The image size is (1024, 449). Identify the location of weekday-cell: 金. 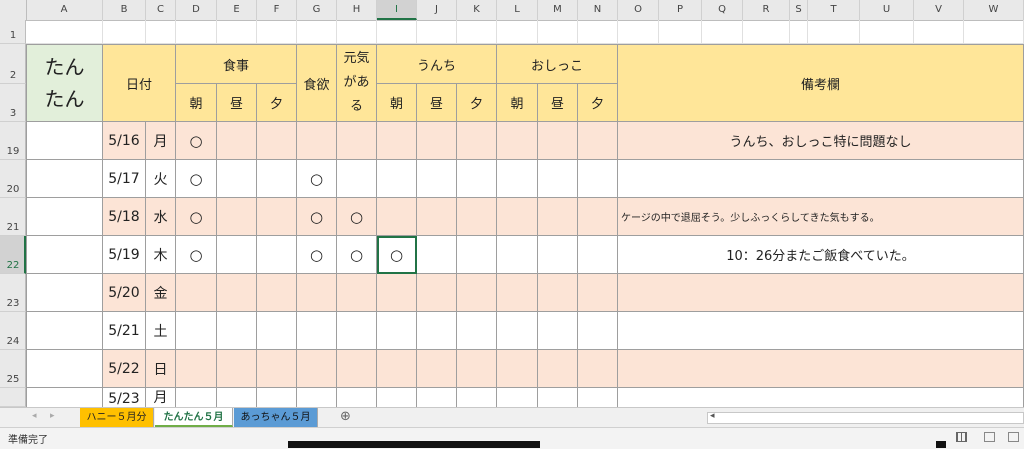
(161, 293).